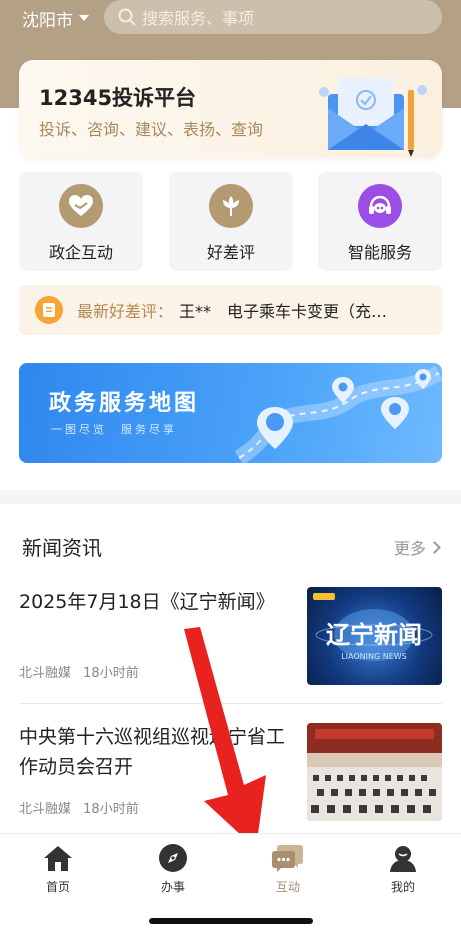 The width and height of the screenshot is (461, 935). Describe the element at coordinates (80, 252) in the screenshot. I see `tile-label: 政企互动` at that location.